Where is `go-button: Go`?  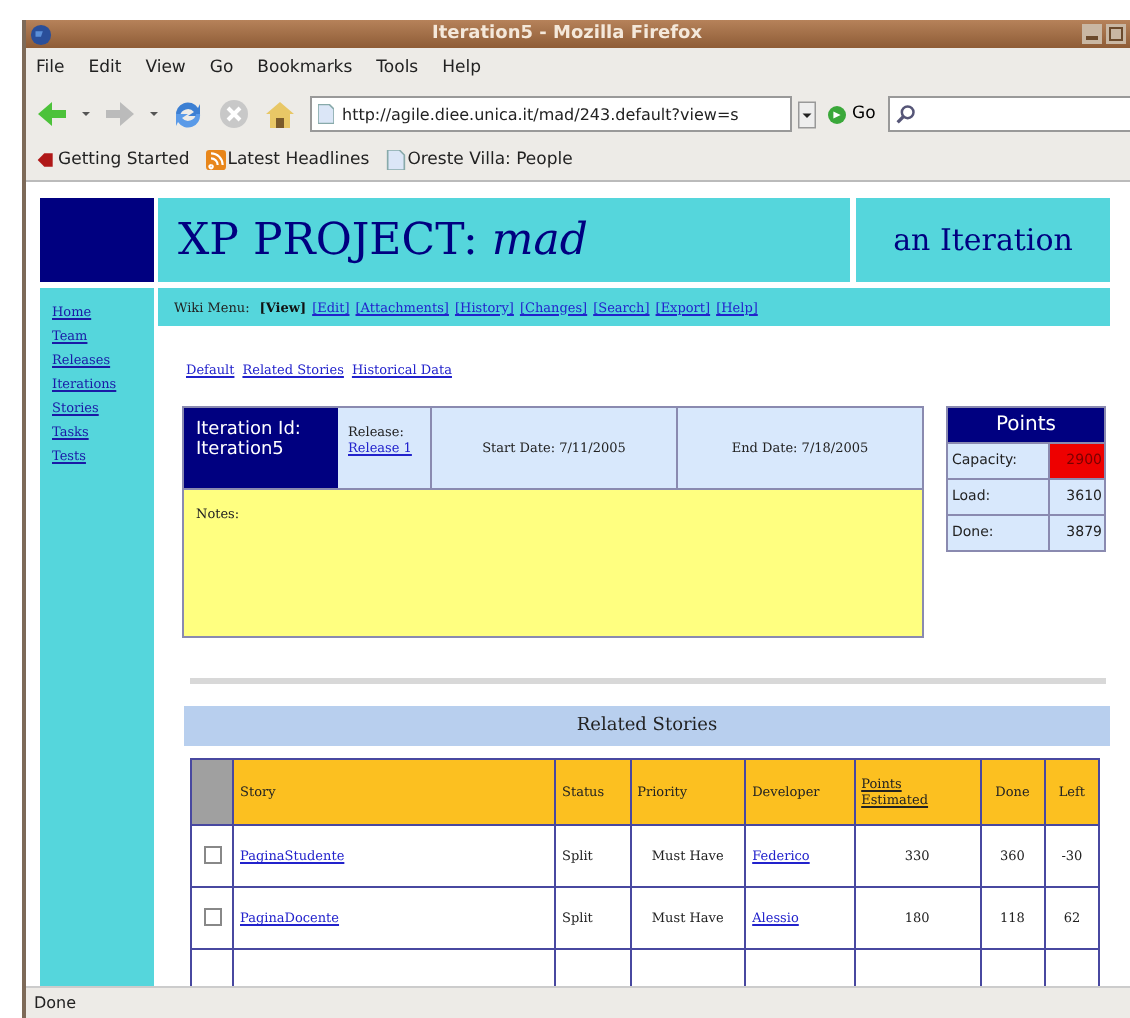 go-button: Go is located at coordinates (852, 114).